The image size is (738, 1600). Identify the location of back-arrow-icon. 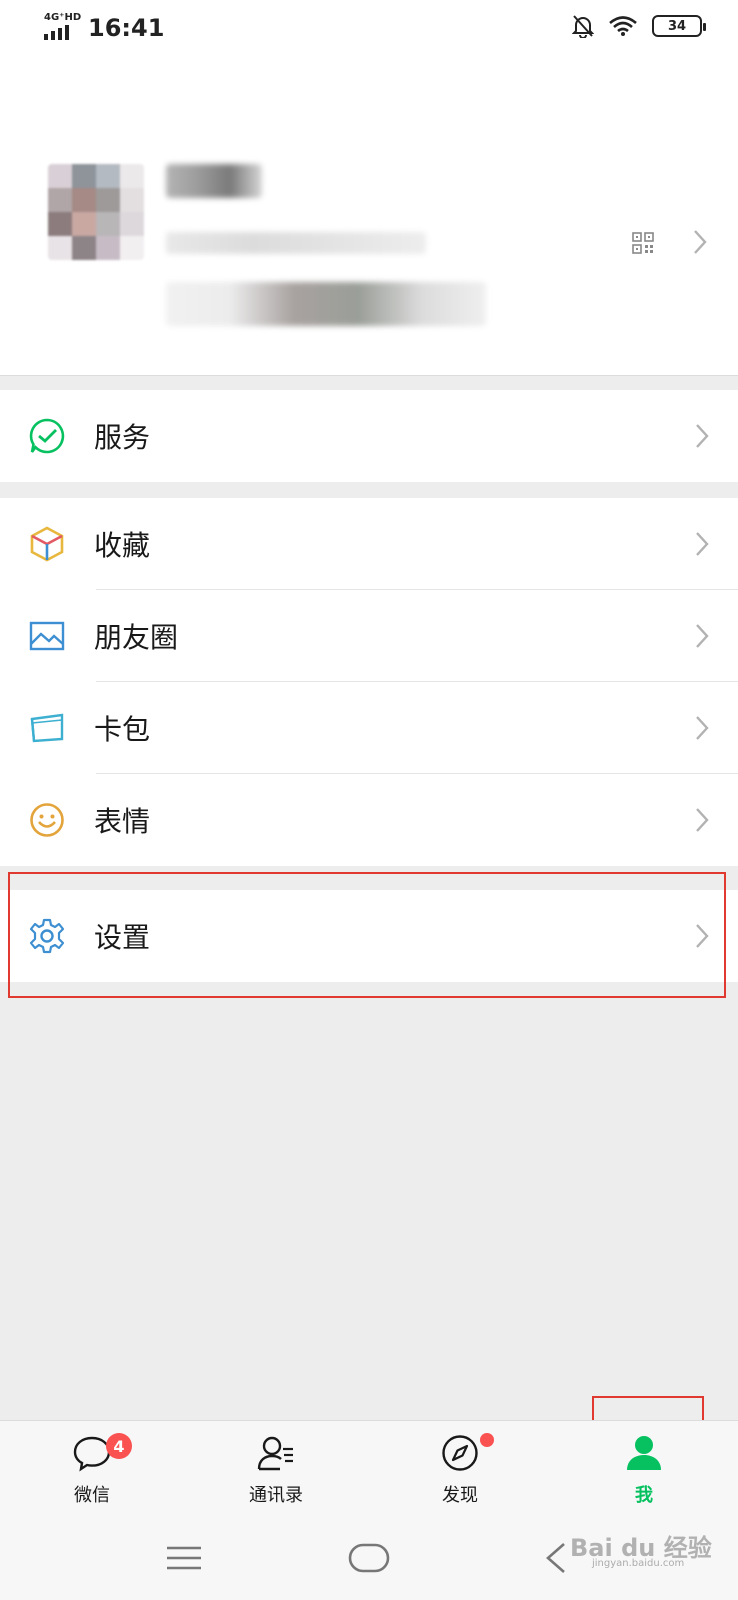
(556, 1558).